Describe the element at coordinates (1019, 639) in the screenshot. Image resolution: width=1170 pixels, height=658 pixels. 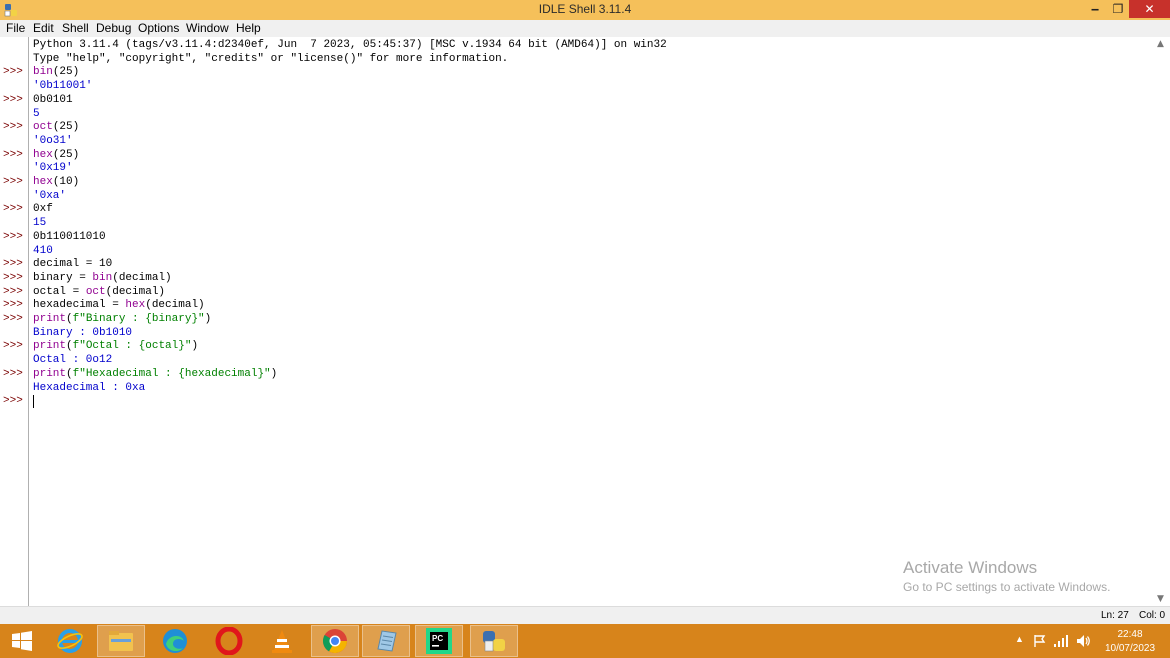
I see `show-hidden-icons-icon: ▲` at that location.